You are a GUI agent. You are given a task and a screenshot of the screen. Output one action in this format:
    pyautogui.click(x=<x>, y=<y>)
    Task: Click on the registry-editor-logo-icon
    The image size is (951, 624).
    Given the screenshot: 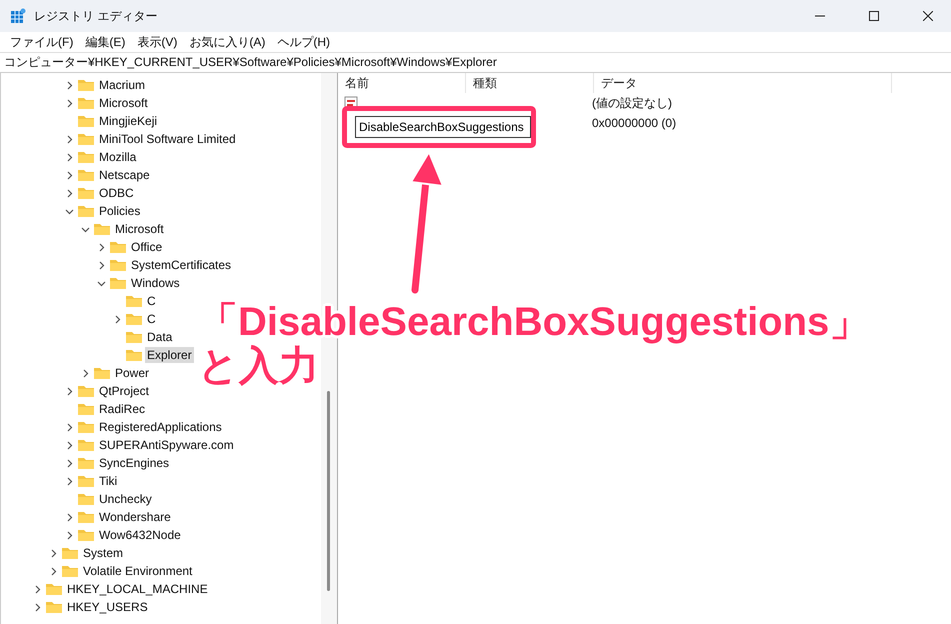 What is the action you would take?
    pyautogui.click(x=18, y=16)
    